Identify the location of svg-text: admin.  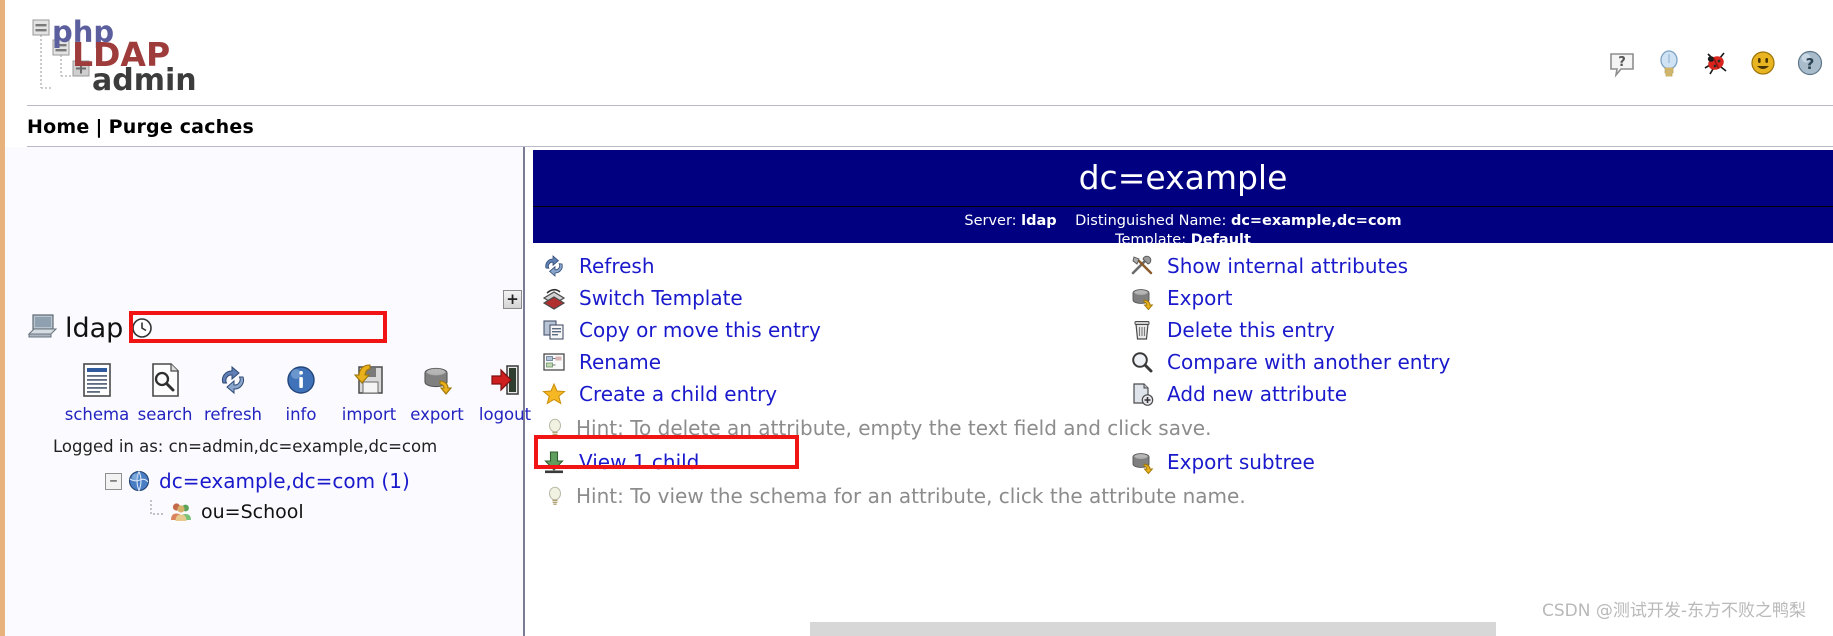
(144, 78).